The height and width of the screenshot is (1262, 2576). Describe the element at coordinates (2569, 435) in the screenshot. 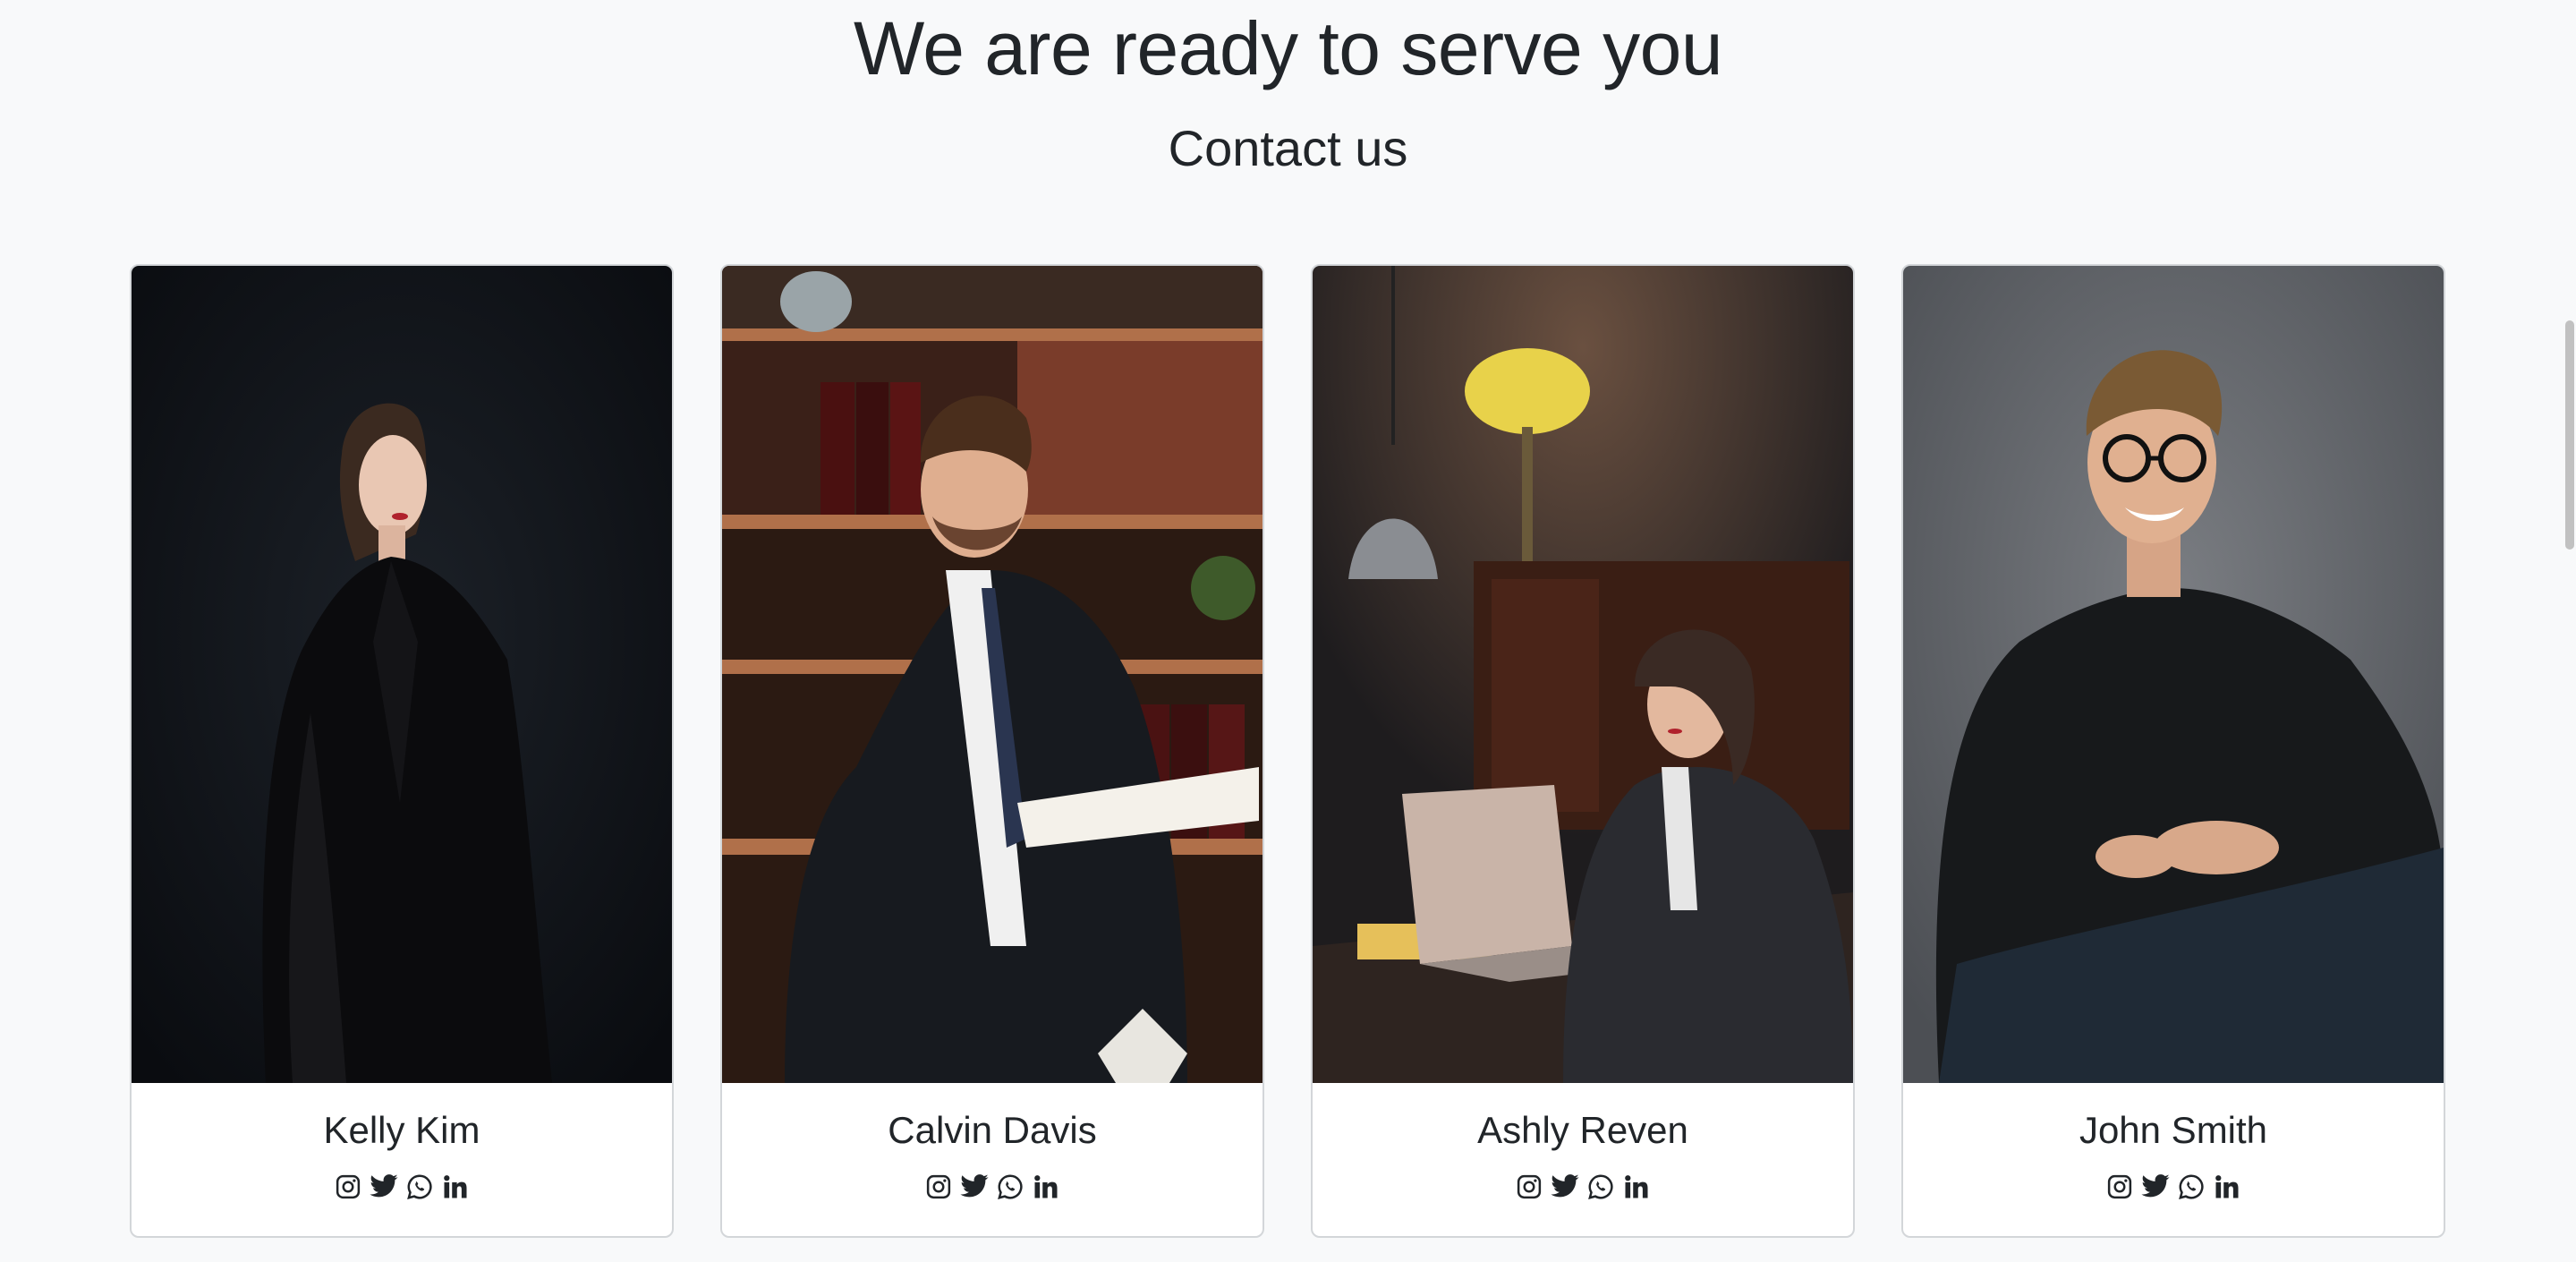

I see `scrollbar-thumb` at that location.